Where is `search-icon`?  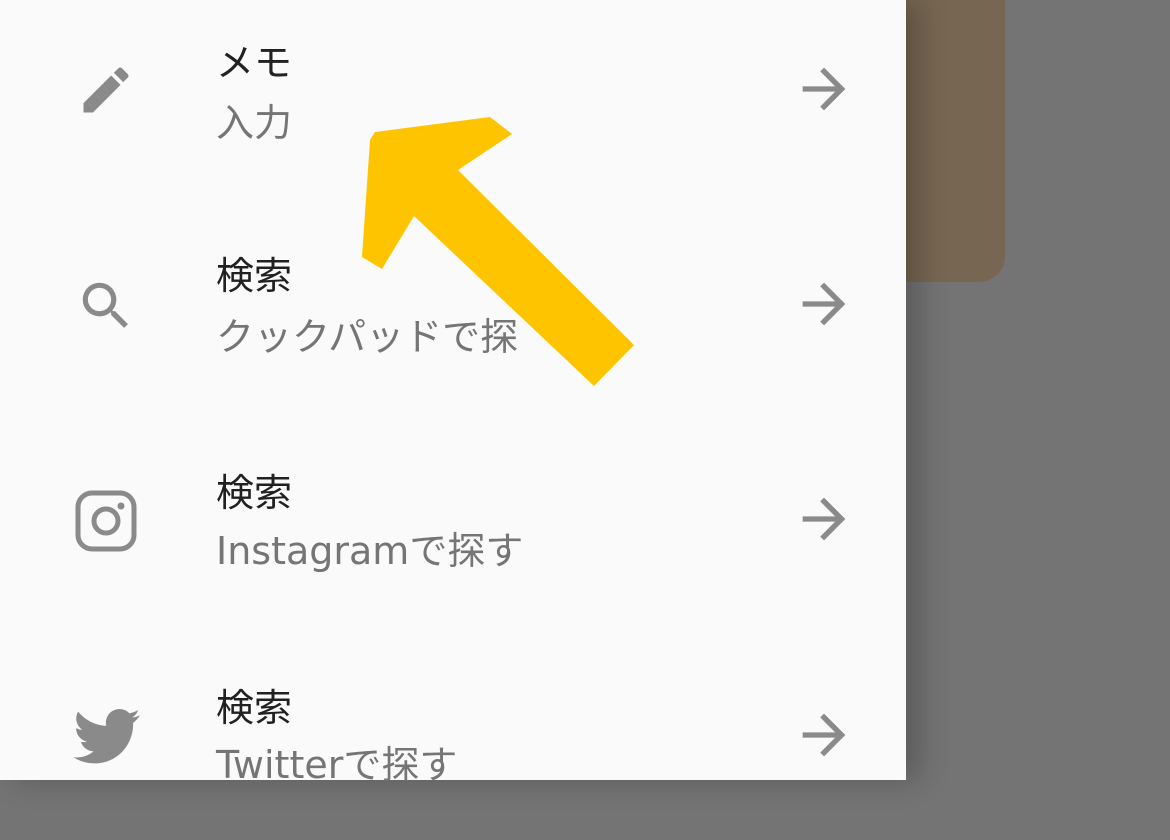
search-icon is located at coordinates (106, 306).